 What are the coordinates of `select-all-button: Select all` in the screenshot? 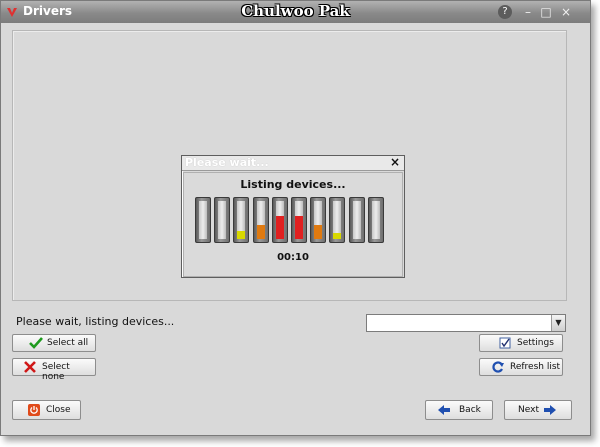 It's located at (54, 343).